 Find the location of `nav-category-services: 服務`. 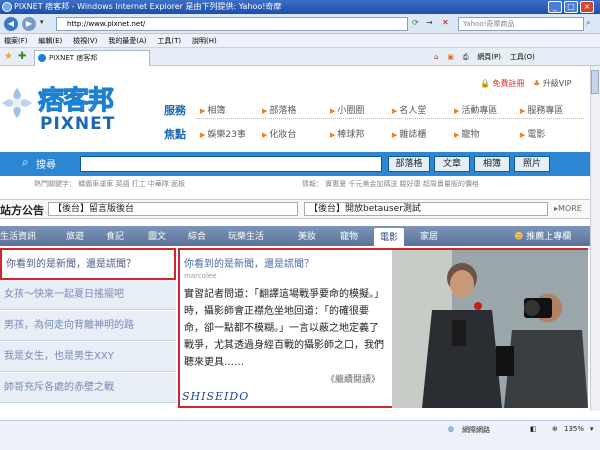

nav-category-services: 服務 is located at coordinates (175, 110).